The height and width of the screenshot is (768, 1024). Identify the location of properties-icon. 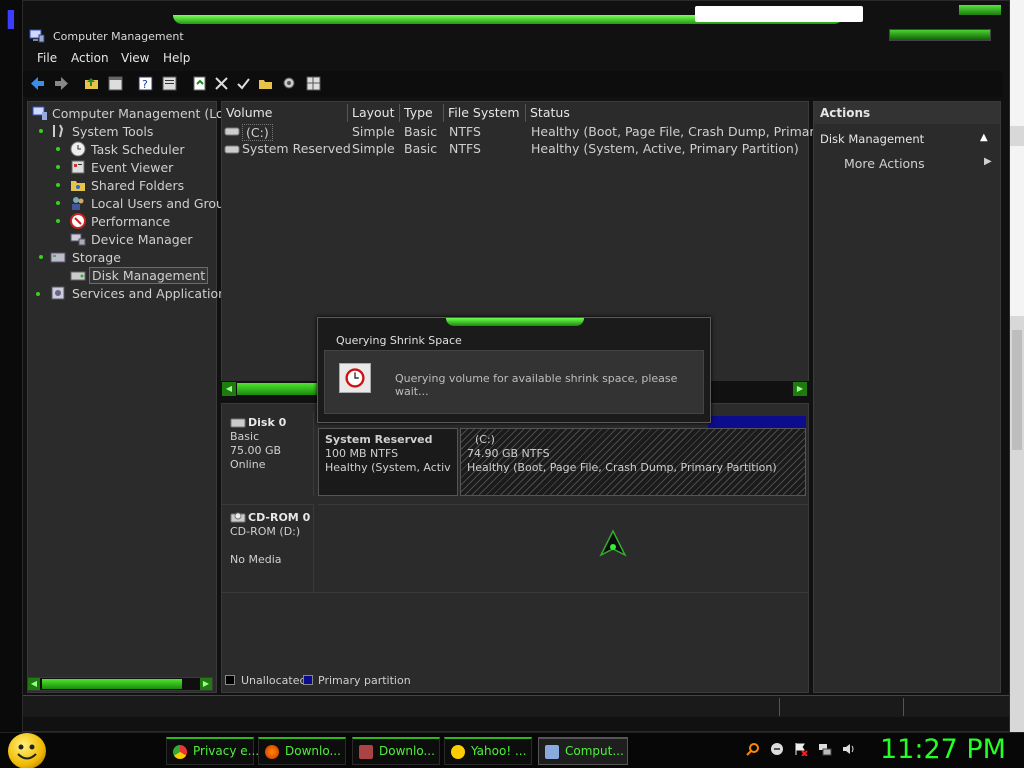
(169, 83).